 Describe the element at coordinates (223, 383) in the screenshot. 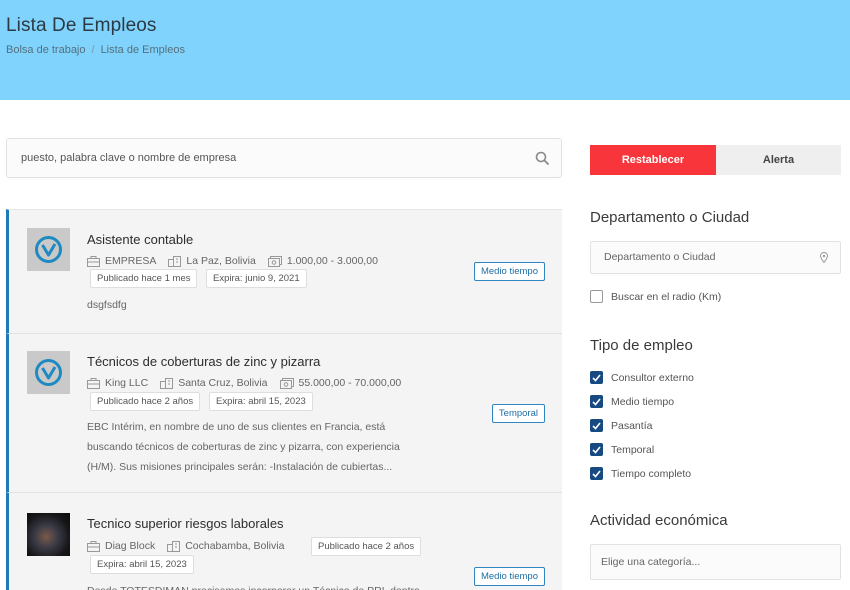

I see `job-location-label: Santa Cruz, Bolivia` at that location.